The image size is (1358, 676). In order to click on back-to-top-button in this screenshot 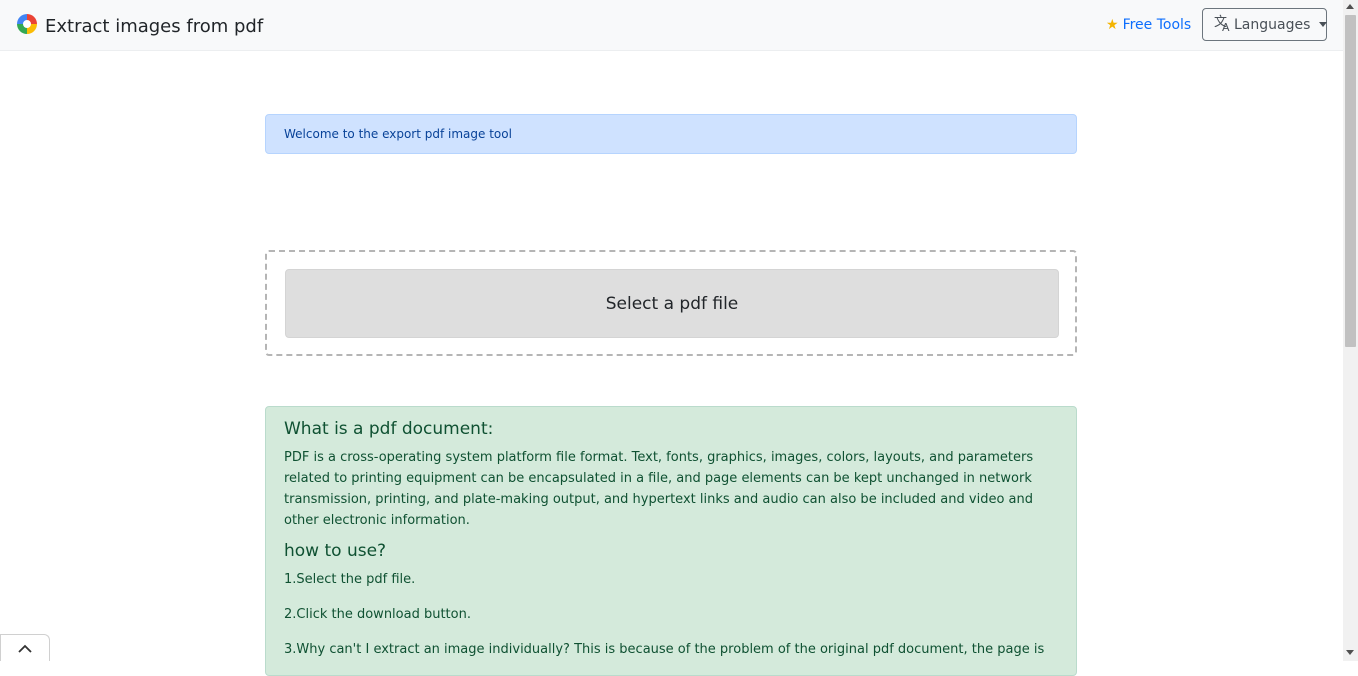, I will do `click(25, 647)`.